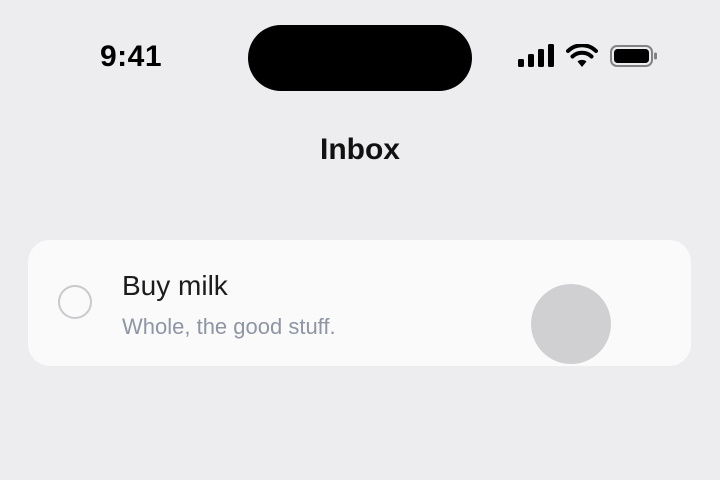  Describe the element at coordinates (175, 285) in the screenshot. I see `task-title: Buy milk` at that location.